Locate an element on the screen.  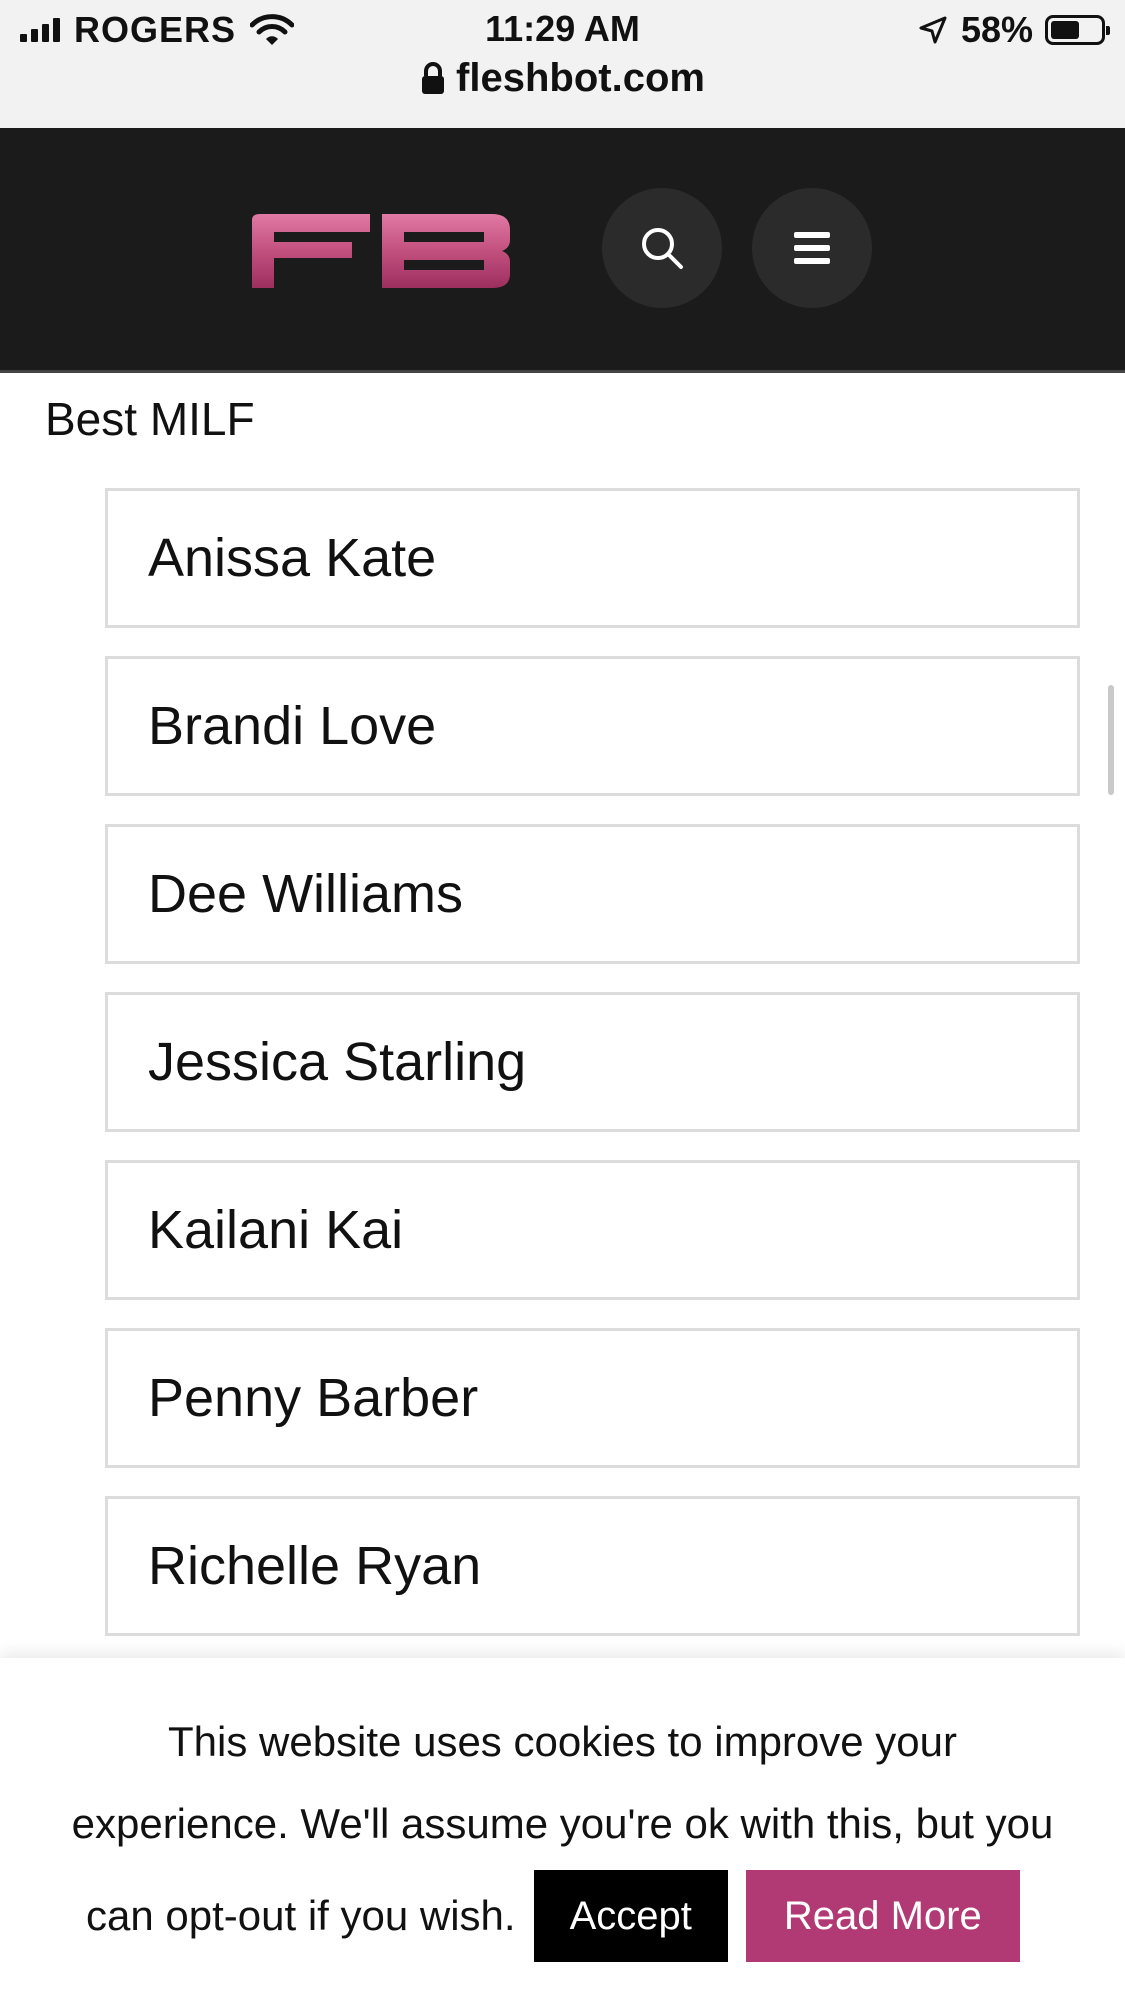
read-more-button: Read More is located at coordinates (882, 1916).